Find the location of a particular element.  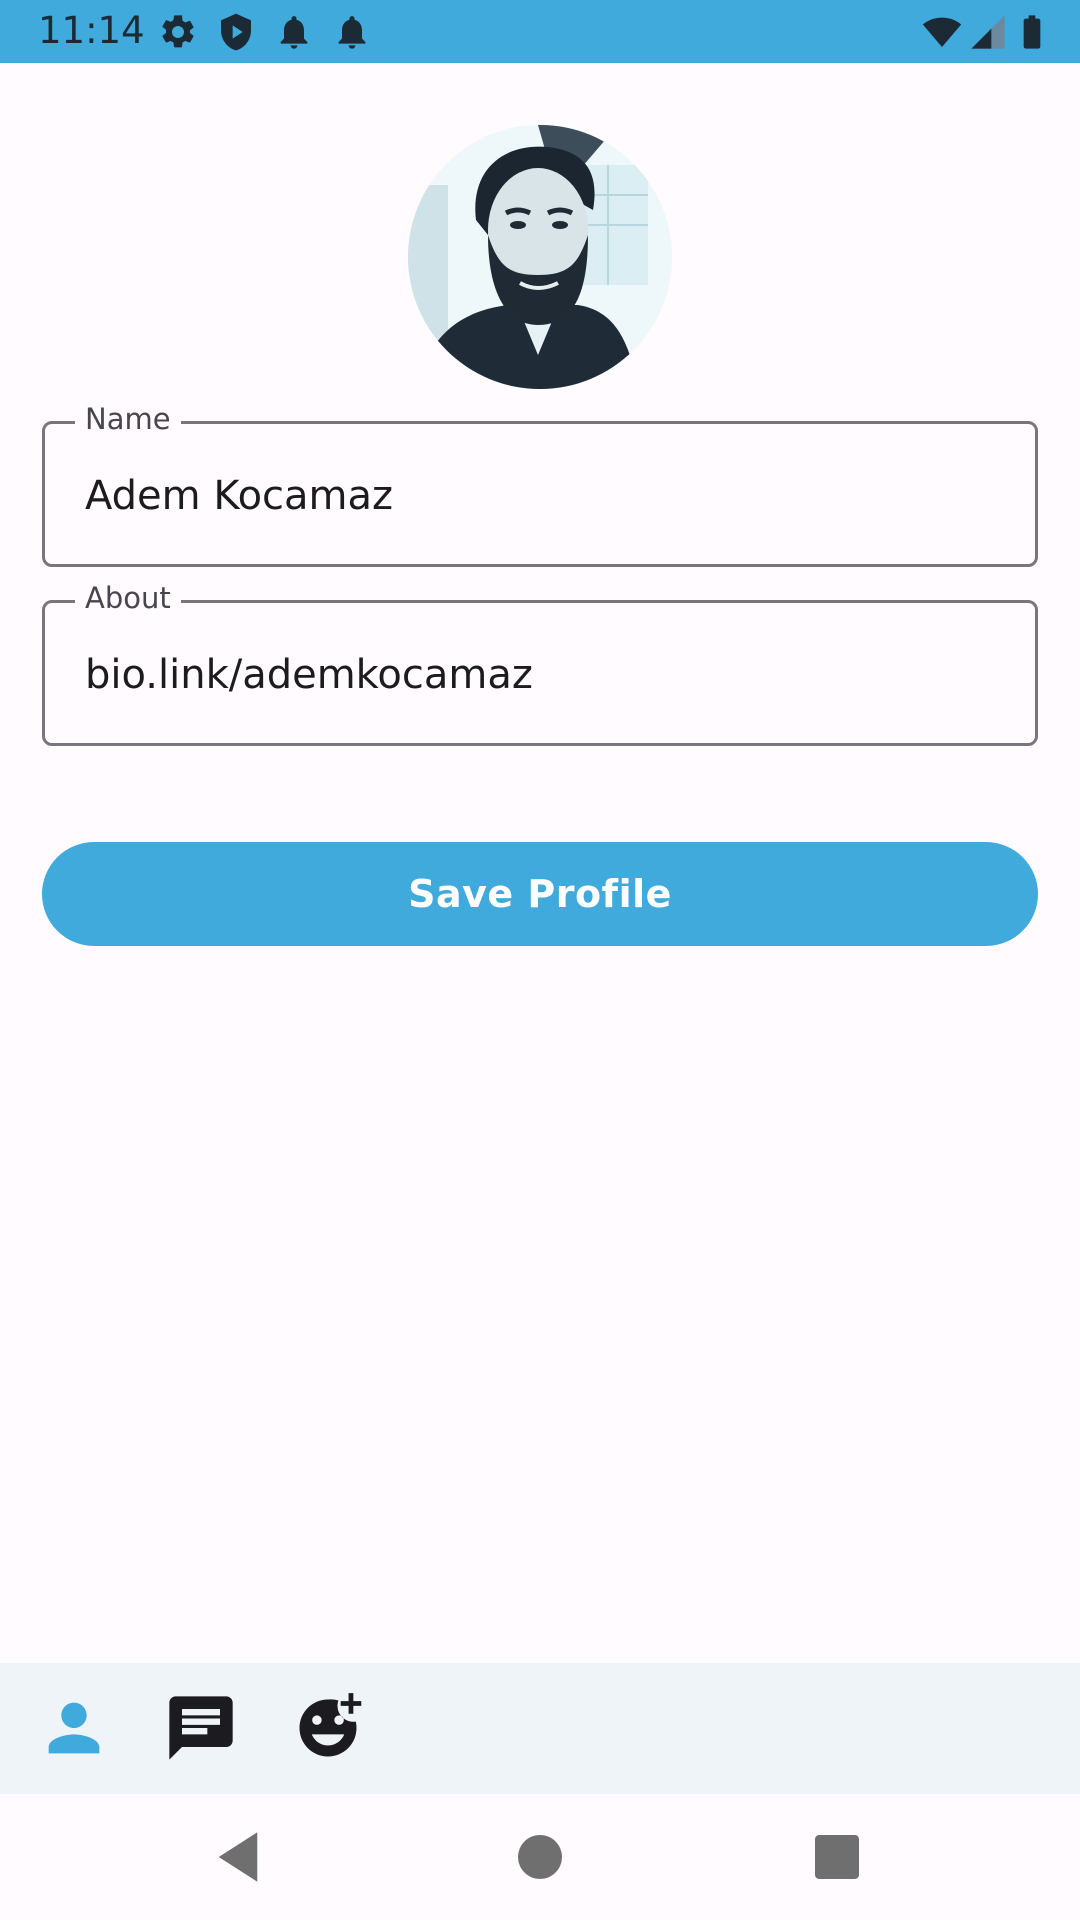

back-icon is located at coordinates (238, 1857).